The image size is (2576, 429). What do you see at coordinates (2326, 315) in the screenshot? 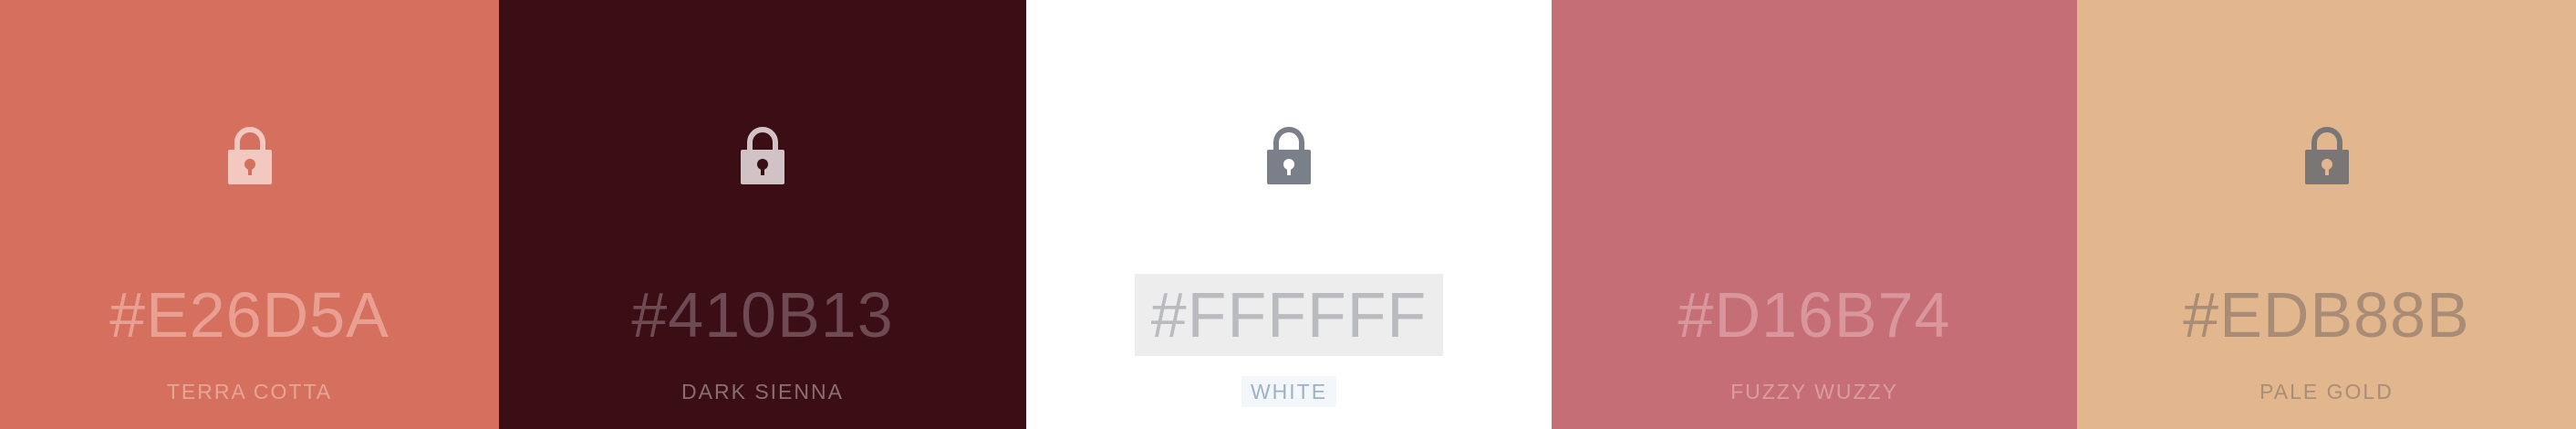
I see `hex-code: #EDB88B` at bounding box center [2326, 315].